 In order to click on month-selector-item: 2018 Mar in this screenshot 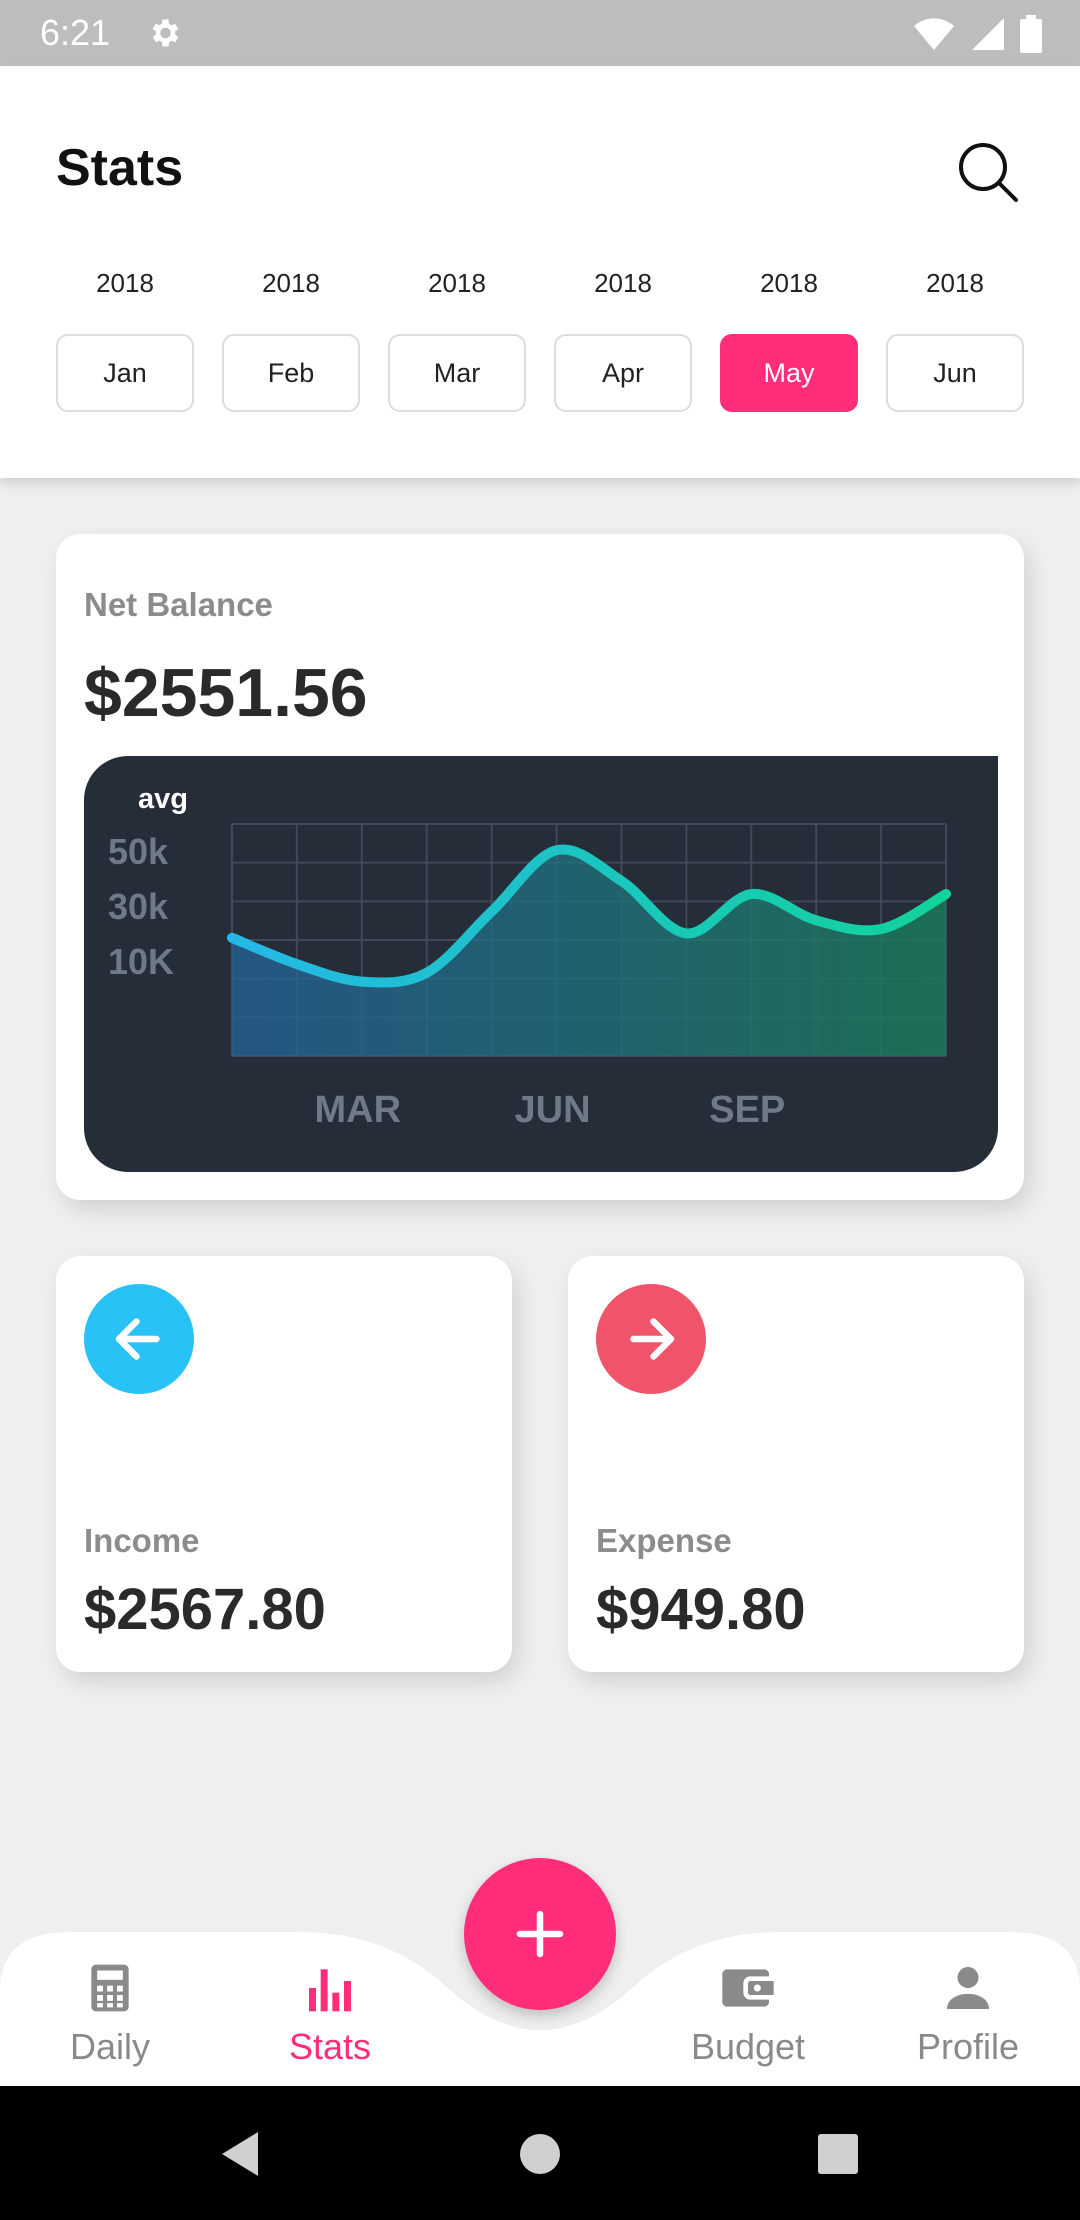, I will do `click(457, 339)`.